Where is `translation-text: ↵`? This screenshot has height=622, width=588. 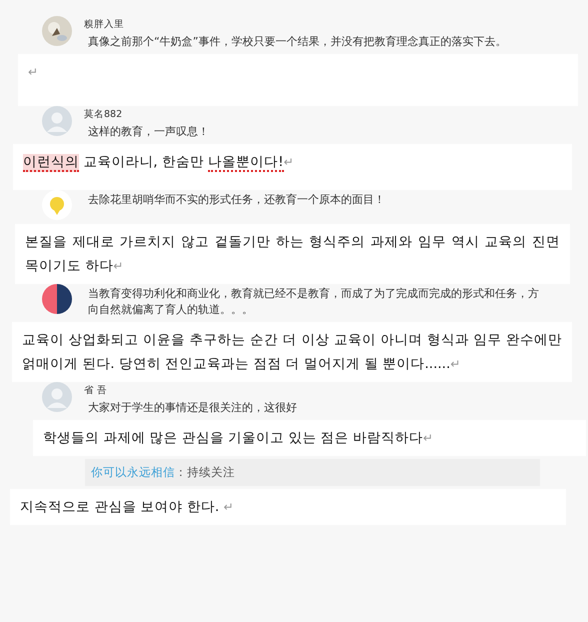
translation-text: ↵ is located at coordinates (34, 72).